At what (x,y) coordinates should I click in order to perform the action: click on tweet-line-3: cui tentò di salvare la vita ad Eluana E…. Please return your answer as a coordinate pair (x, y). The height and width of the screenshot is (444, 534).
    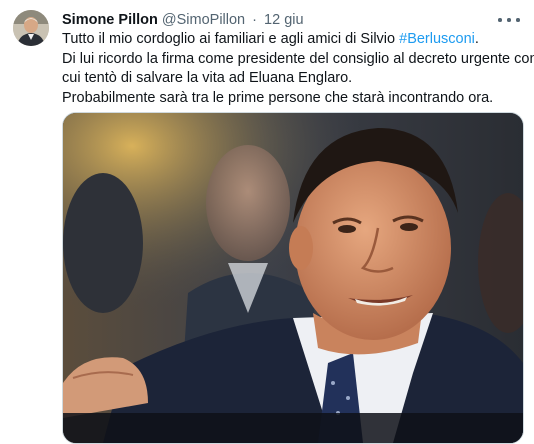
    Looking at the image, I should click on (207, 78).